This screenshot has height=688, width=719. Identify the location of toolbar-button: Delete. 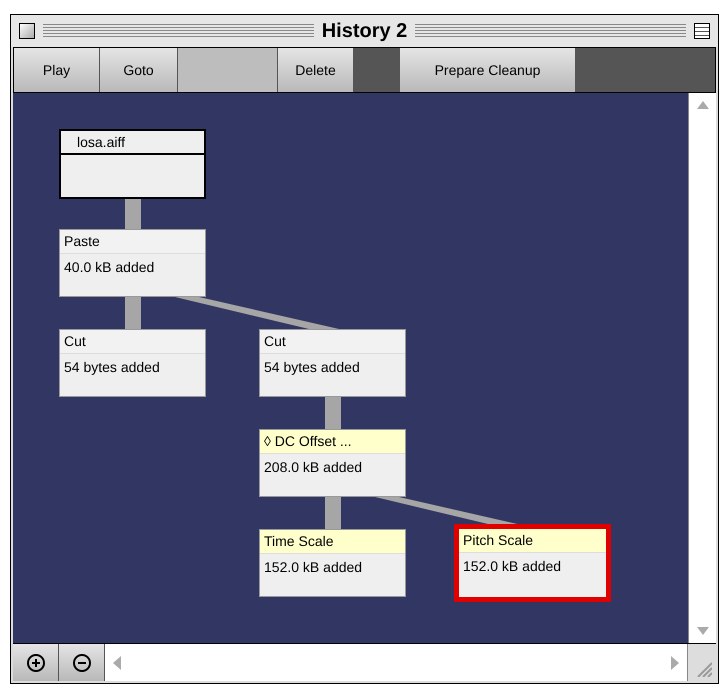
(316, 70).